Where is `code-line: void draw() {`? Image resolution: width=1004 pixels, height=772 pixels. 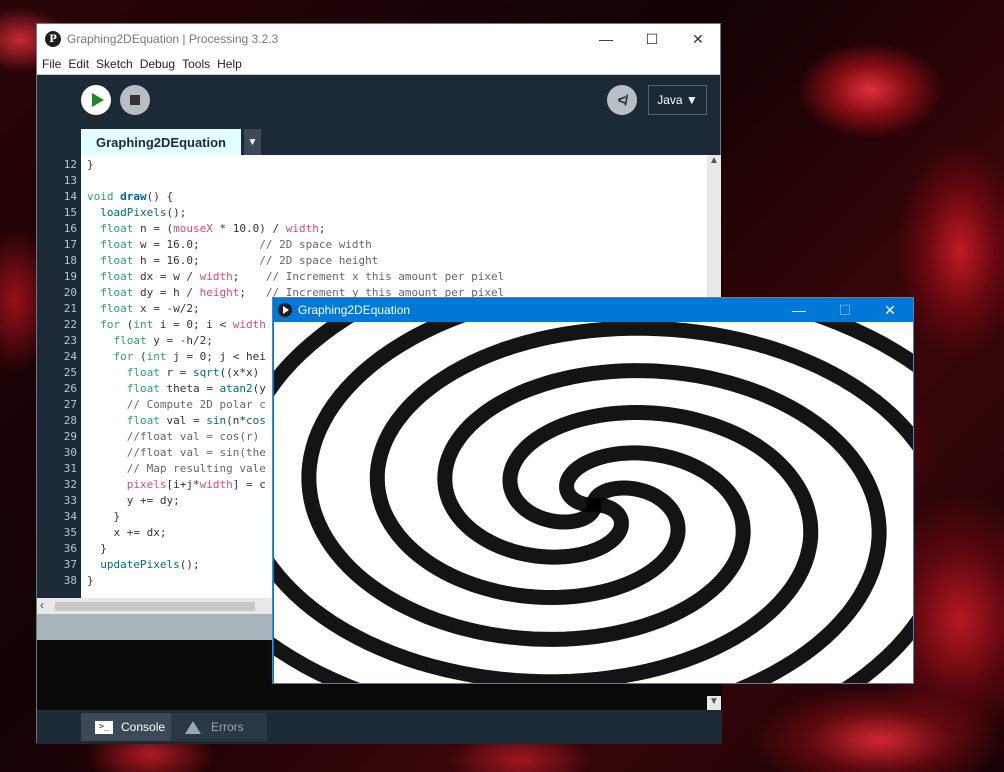 code-line: void draw() { is located at coordinates (130, 196).